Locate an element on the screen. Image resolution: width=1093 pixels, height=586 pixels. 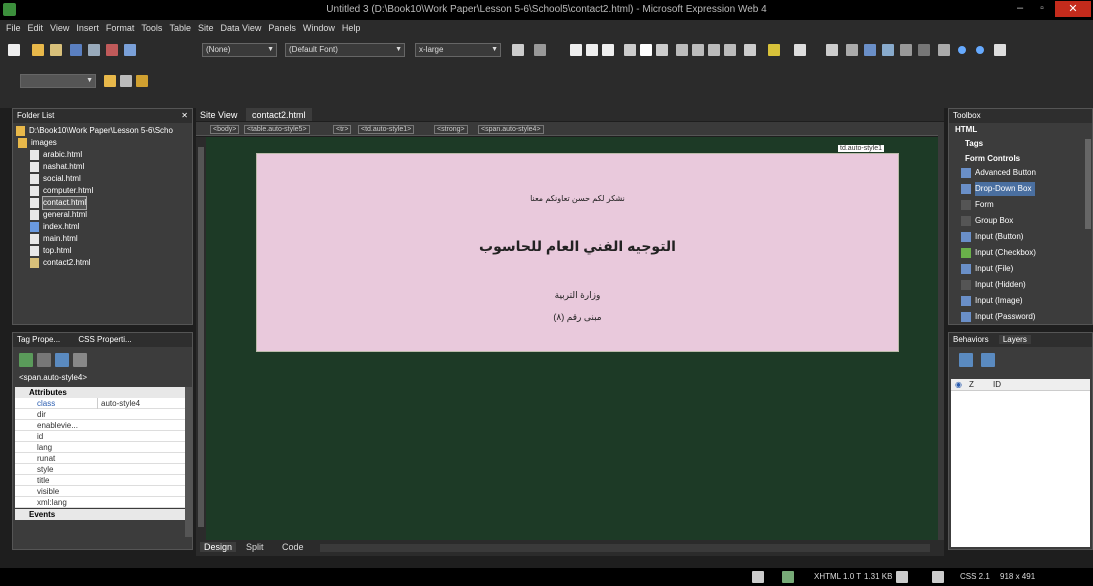
toolbox-item: Input (Button) is located at coordinates (992, 237).